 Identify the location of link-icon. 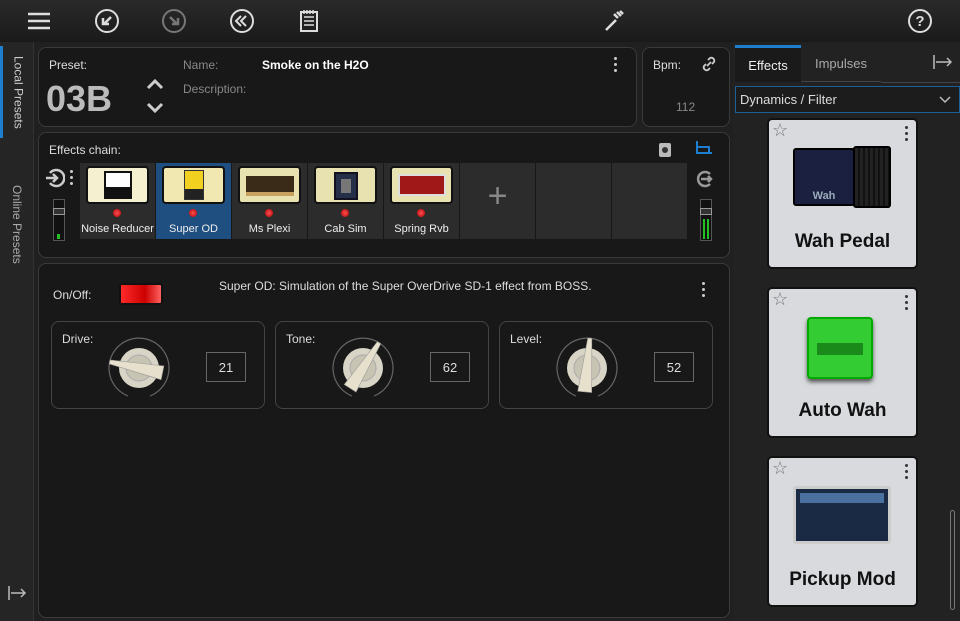
(709, 64).